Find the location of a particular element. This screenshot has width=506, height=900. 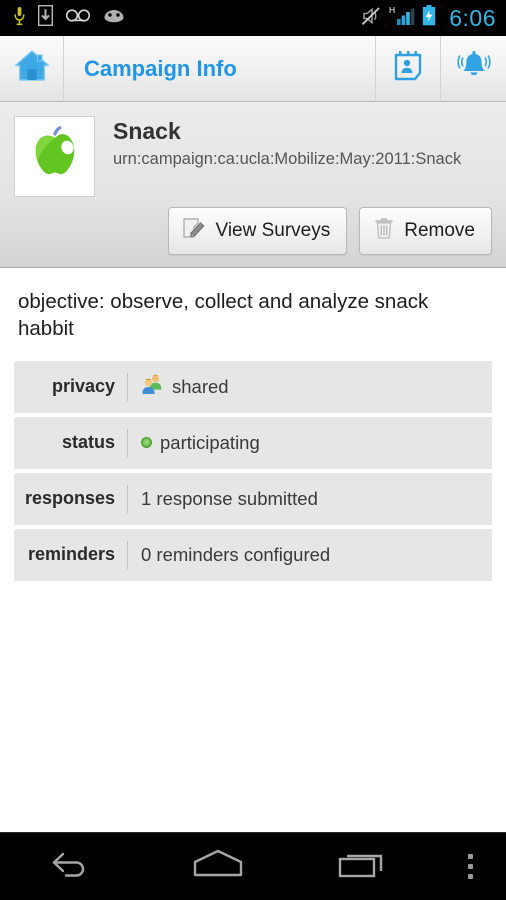

nav-home-button is located at coordinates (217, 866).